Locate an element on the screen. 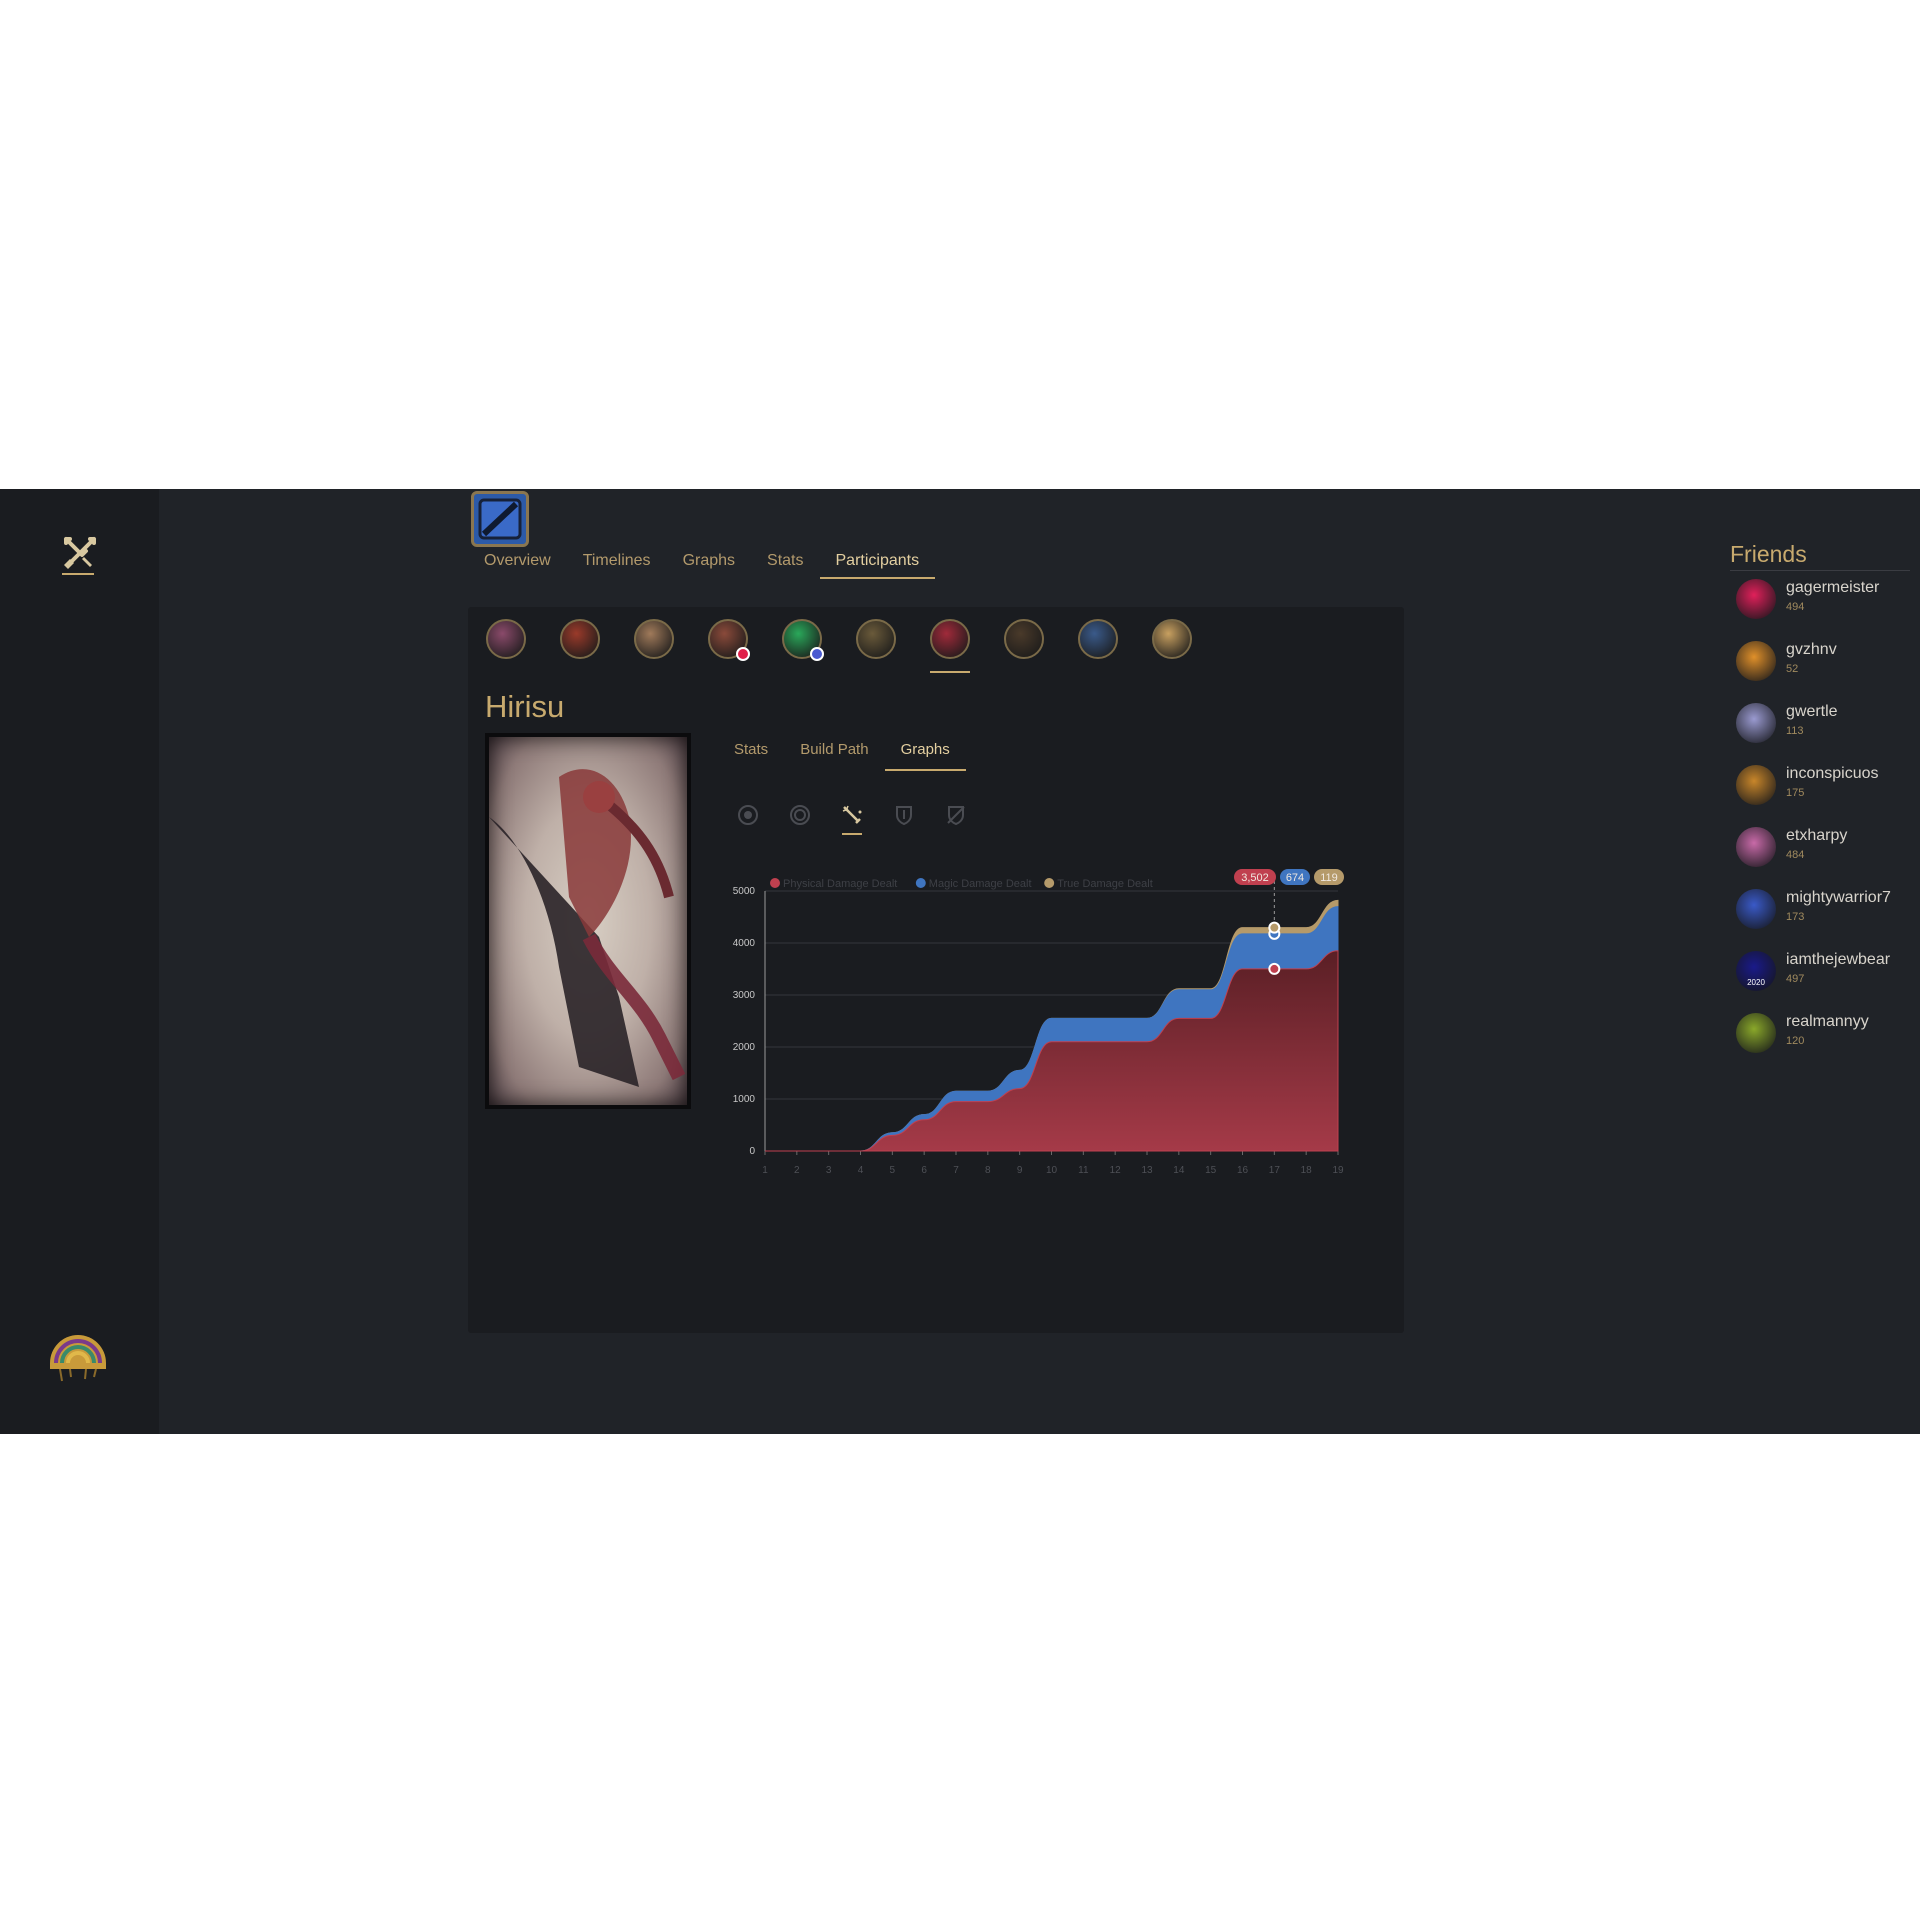 The height and width of the screenshot is (1920, 1920). x-tick-label: 15 is located at coordinates (1211, 1170).